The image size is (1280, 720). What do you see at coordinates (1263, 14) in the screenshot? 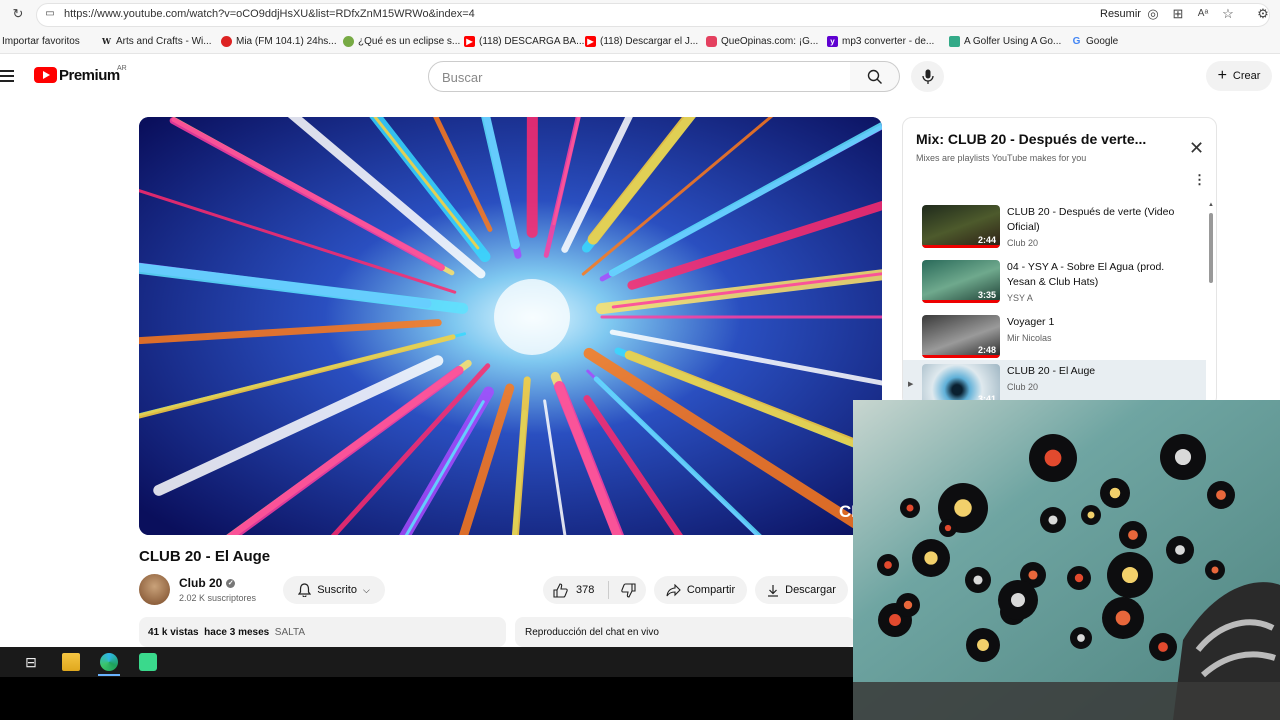
I see `extensions-icon: ⚙` at bounding box center [1263, 14].